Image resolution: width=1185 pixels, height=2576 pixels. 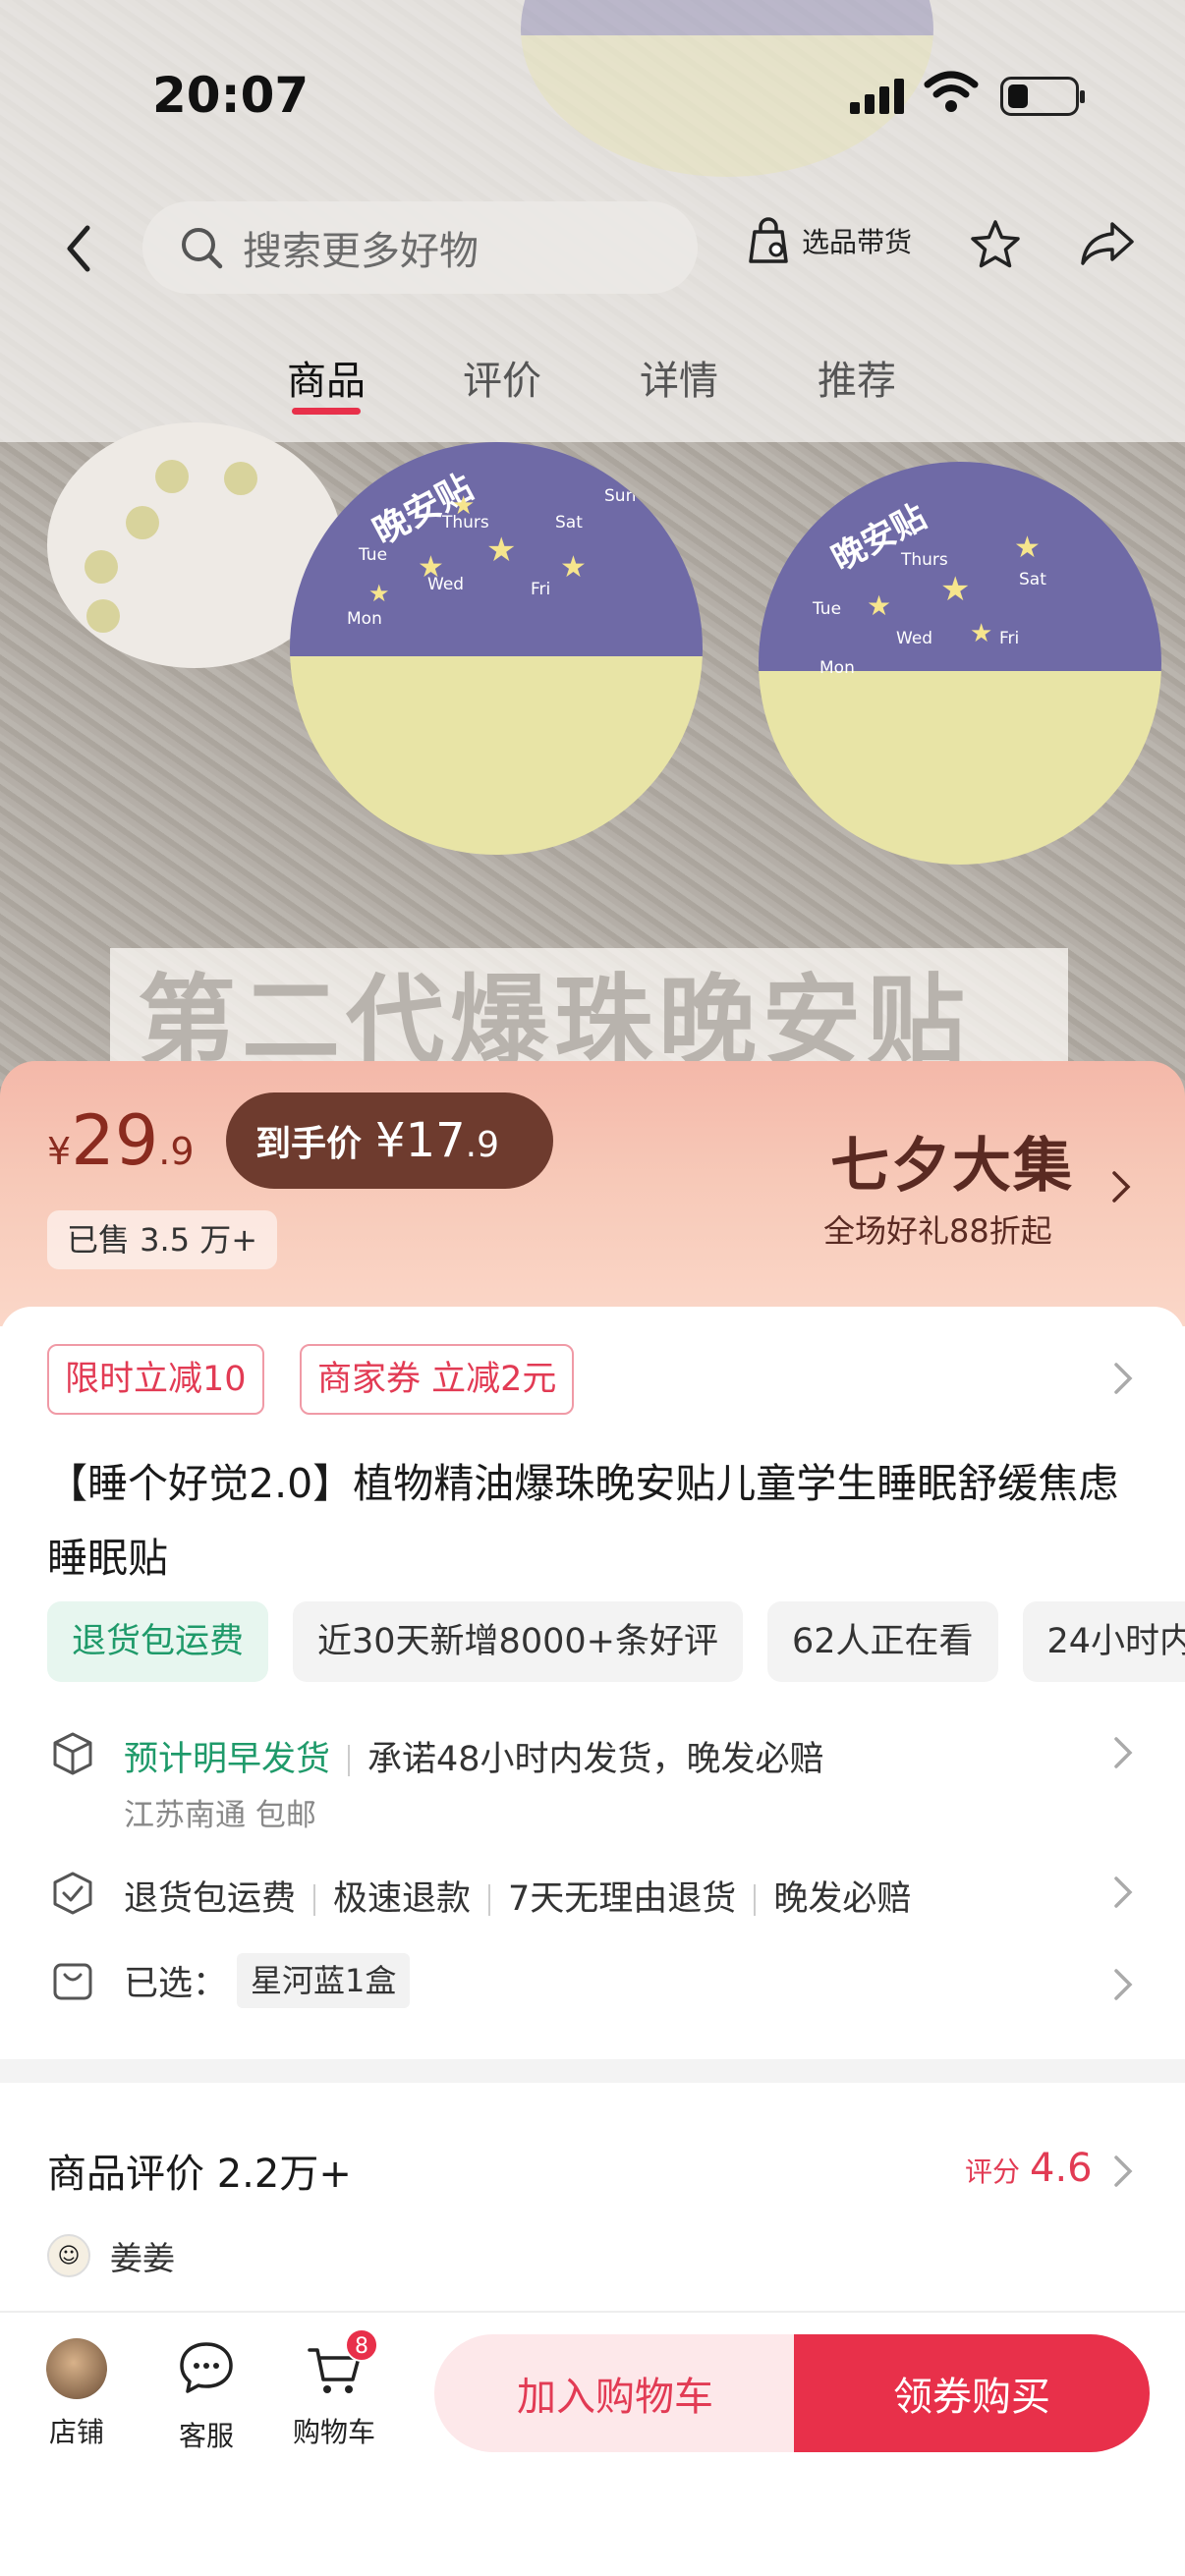 I want to click on favorite-button, so click(x=996, y=244).